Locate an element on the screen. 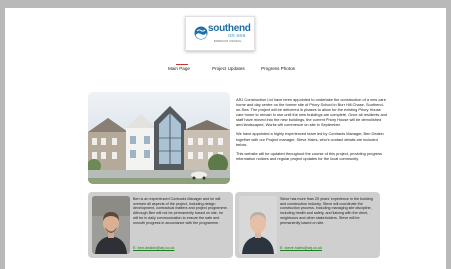  logo-subtitle: BOROUGH COUNCIL is located at coordinates (228, 41).